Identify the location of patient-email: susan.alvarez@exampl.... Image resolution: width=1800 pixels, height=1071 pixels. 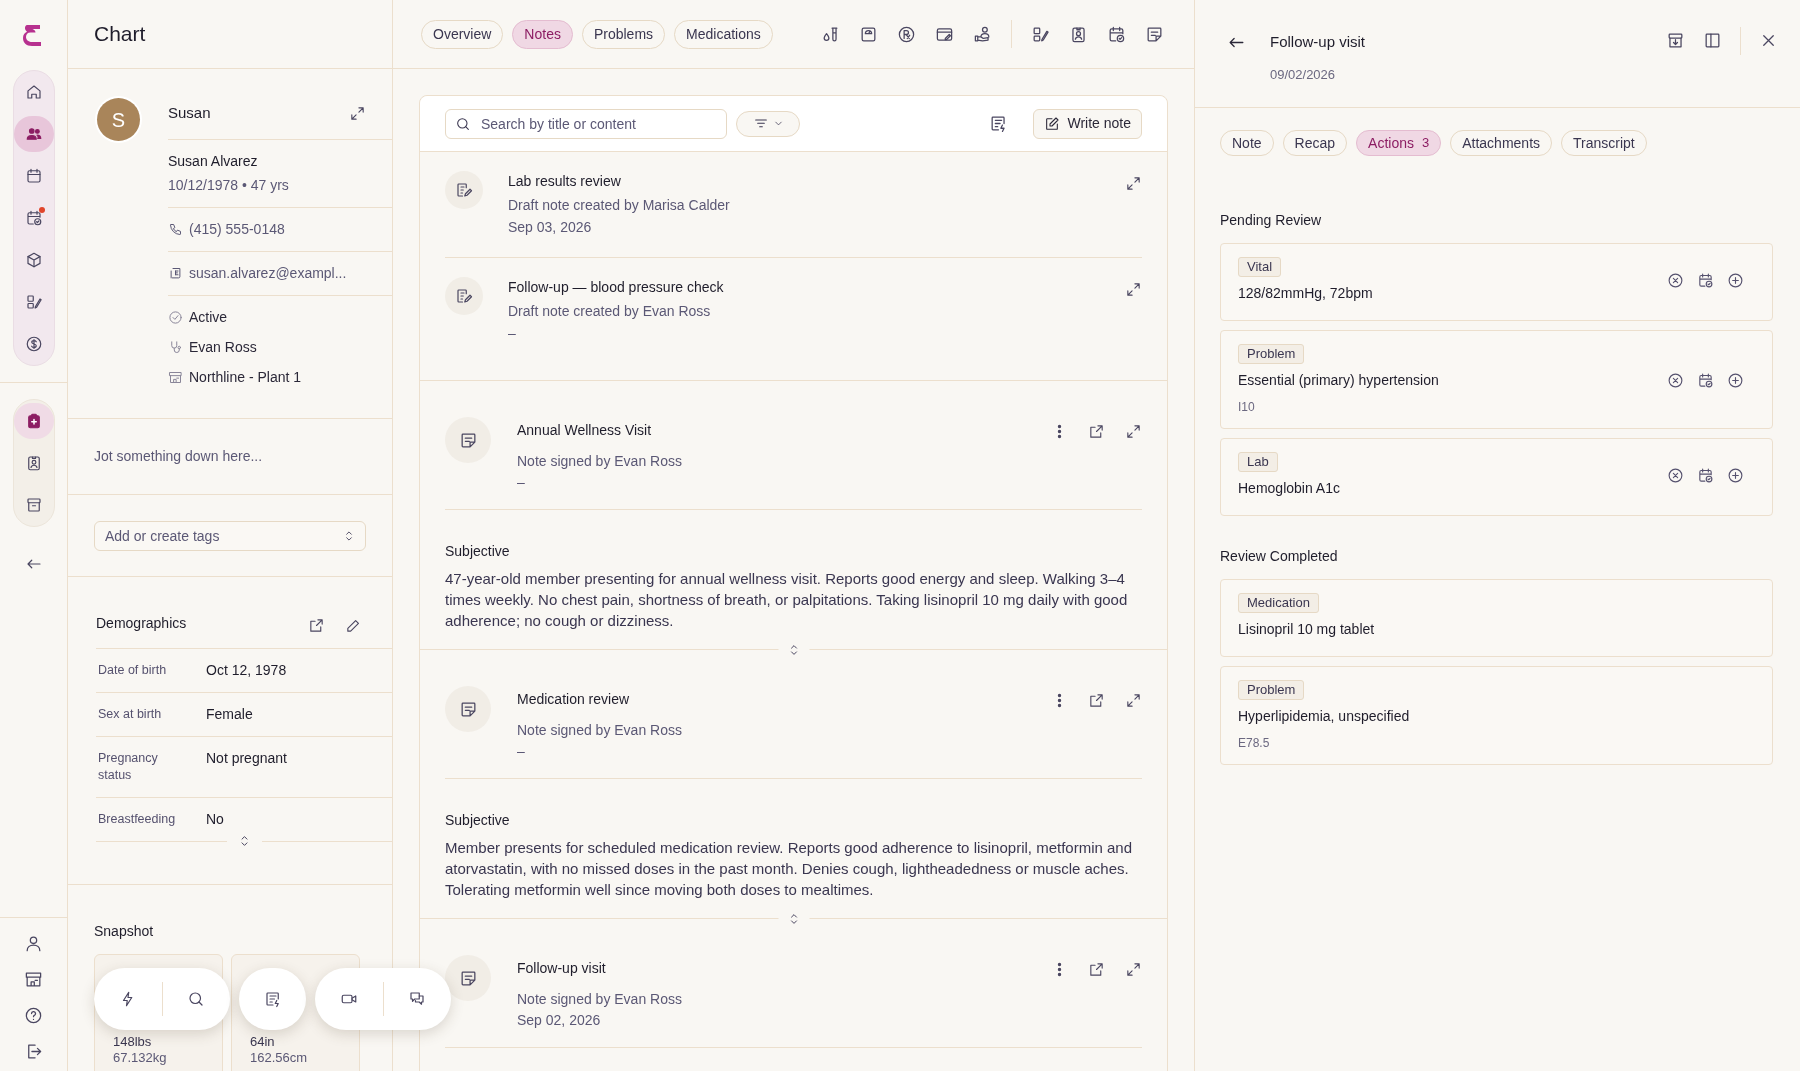
(268, 273).